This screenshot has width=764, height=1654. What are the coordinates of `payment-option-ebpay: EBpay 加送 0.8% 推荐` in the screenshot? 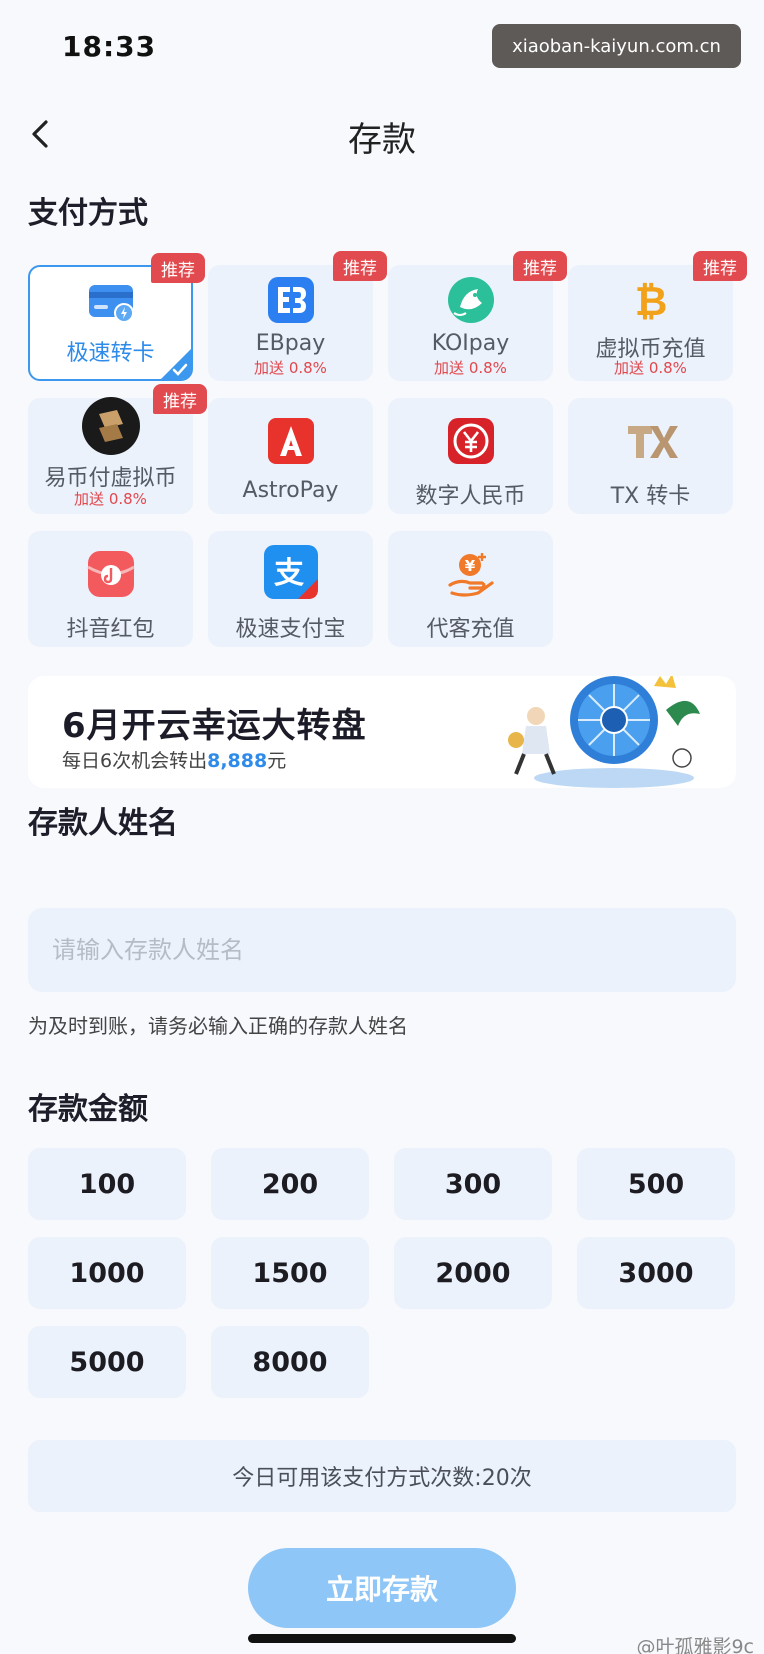 It's located at (297, 316).